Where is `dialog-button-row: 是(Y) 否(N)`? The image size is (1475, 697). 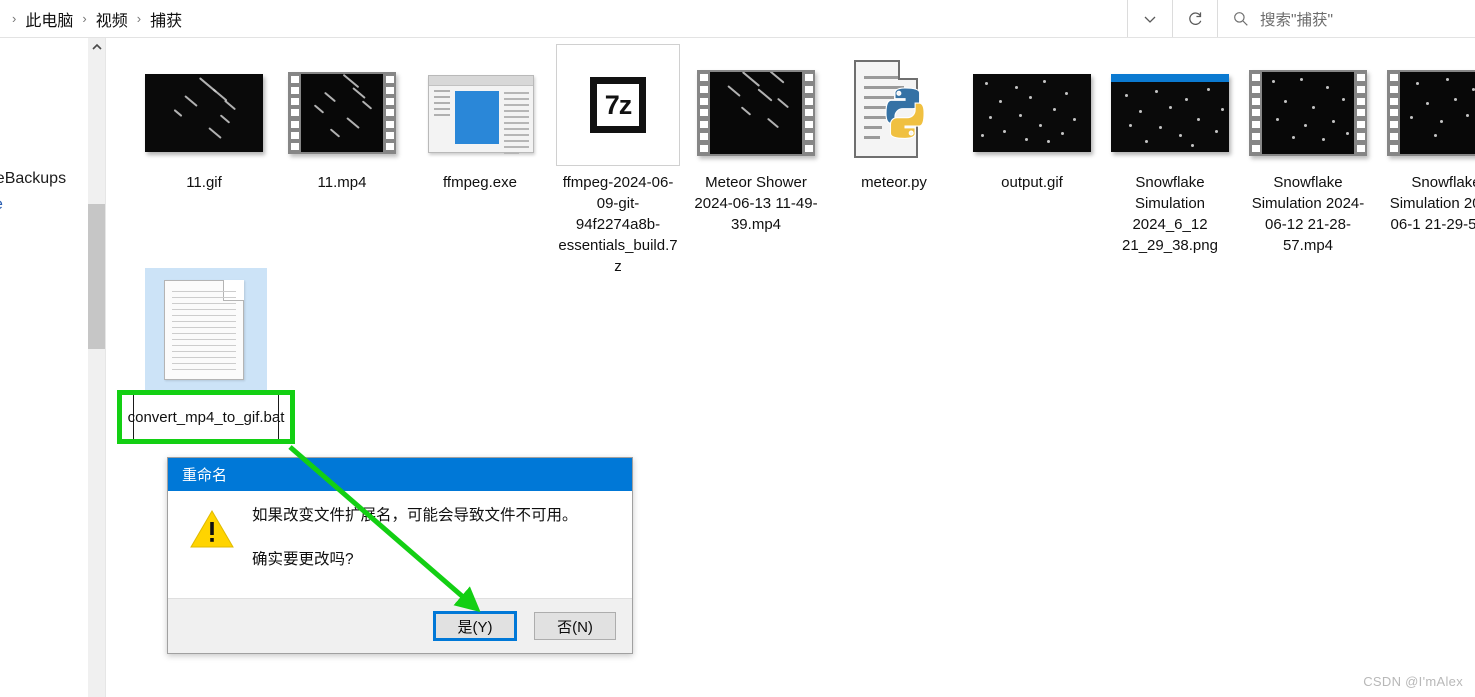 dialog-button-row: 是(Y) 否(N) is located at coordinates (400, 625).